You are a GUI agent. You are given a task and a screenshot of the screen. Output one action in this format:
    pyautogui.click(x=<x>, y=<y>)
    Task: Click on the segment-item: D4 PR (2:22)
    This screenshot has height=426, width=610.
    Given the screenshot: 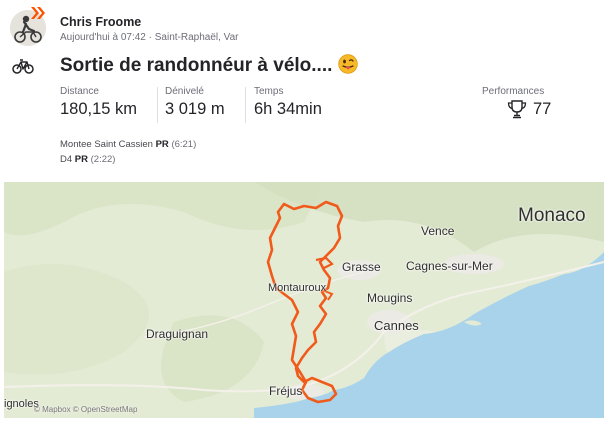 What is the action you would take?
    pyautogui.click(x=87, y=159)
    